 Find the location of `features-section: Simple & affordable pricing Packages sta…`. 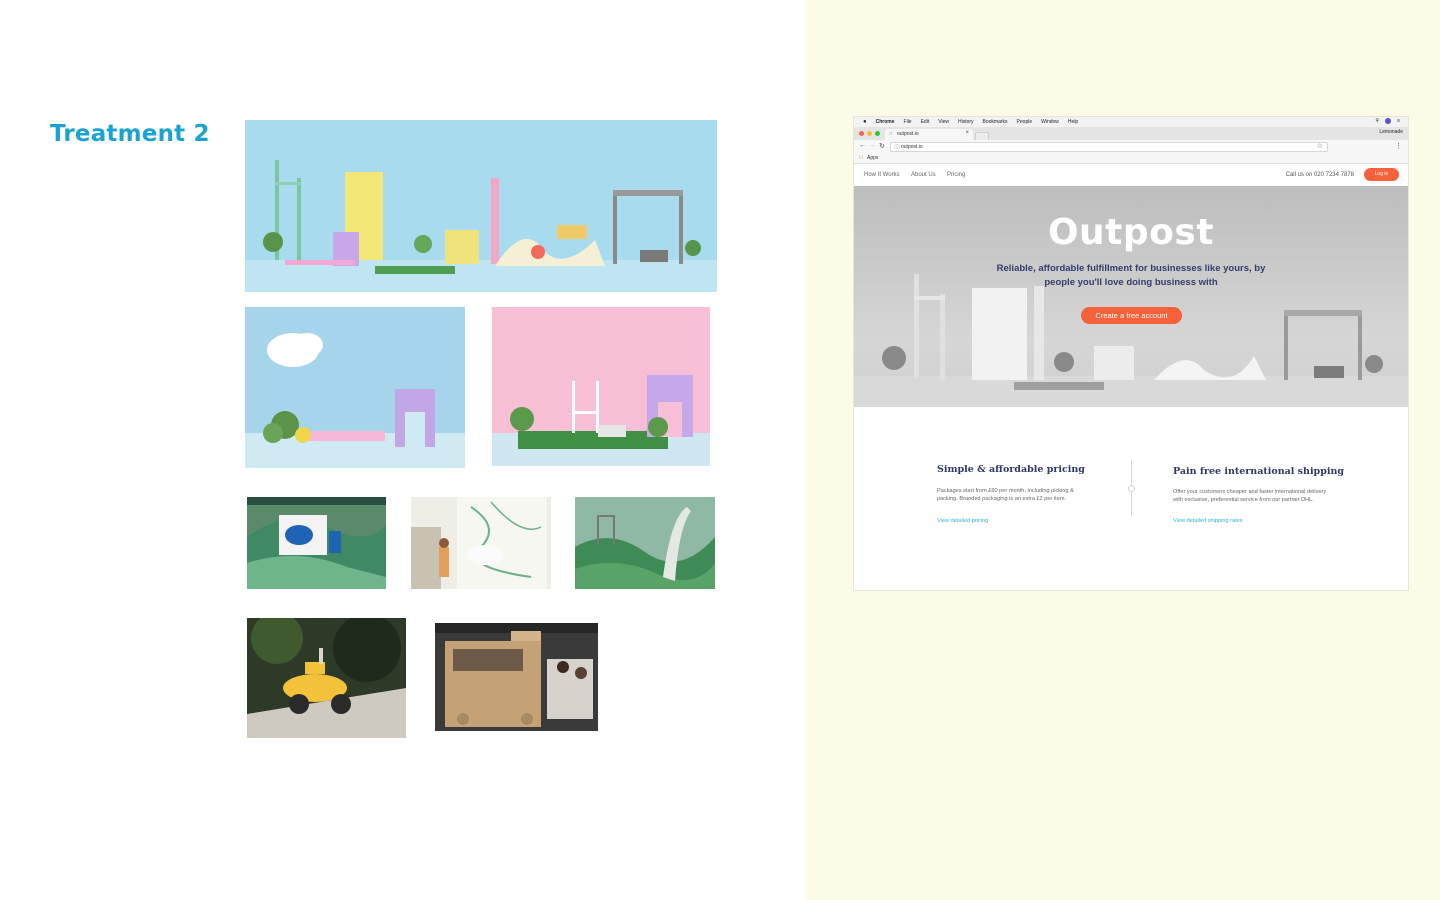

features-section: Simple & affordable pricing Packages sta… is located at coordinates (1131, 498).